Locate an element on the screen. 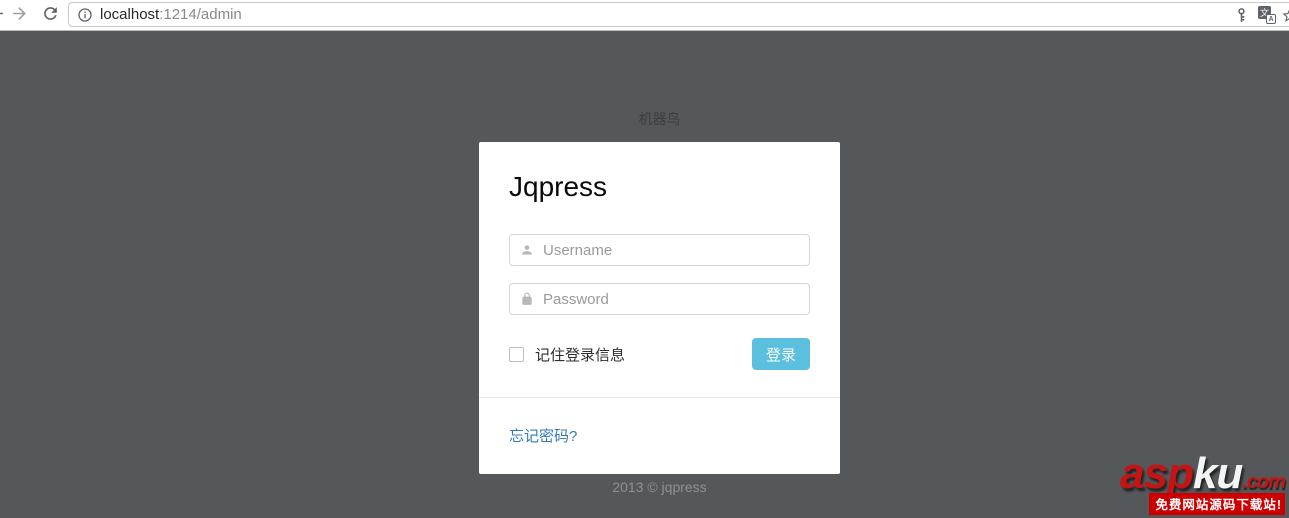 The width and height of the screenshot is (1289, 518). site-label: 机器鸟 is located at coordinates (659, 119).